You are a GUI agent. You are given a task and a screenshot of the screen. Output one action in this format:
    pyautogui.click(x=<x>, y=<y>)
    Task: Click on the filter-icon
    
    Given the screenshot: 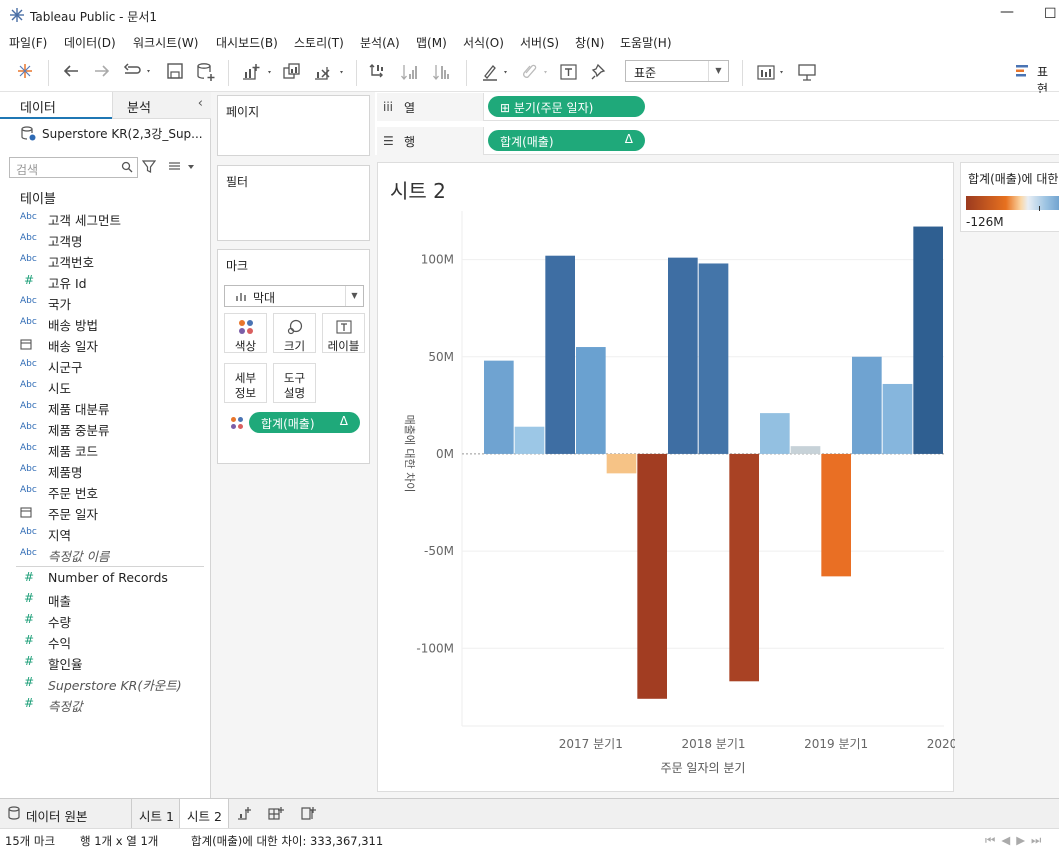 What is the action you would take?
    pyautogui.click(x=149, y=168)
    